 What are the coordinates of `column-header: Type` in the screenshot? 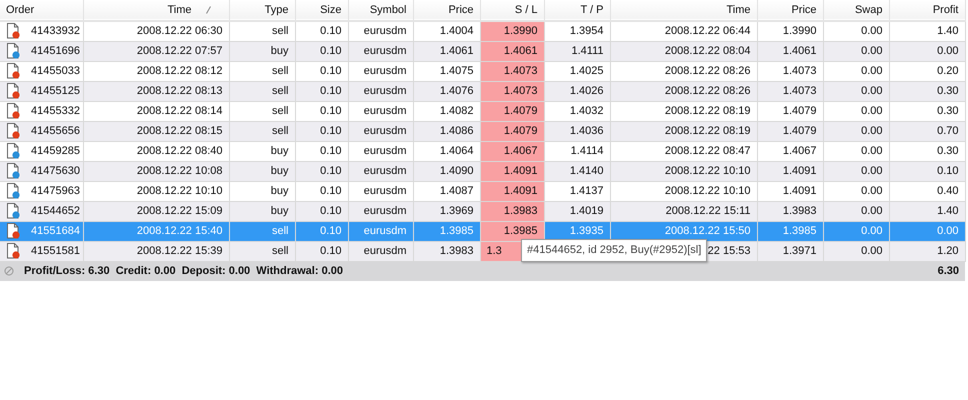 It's located at (262, 10).